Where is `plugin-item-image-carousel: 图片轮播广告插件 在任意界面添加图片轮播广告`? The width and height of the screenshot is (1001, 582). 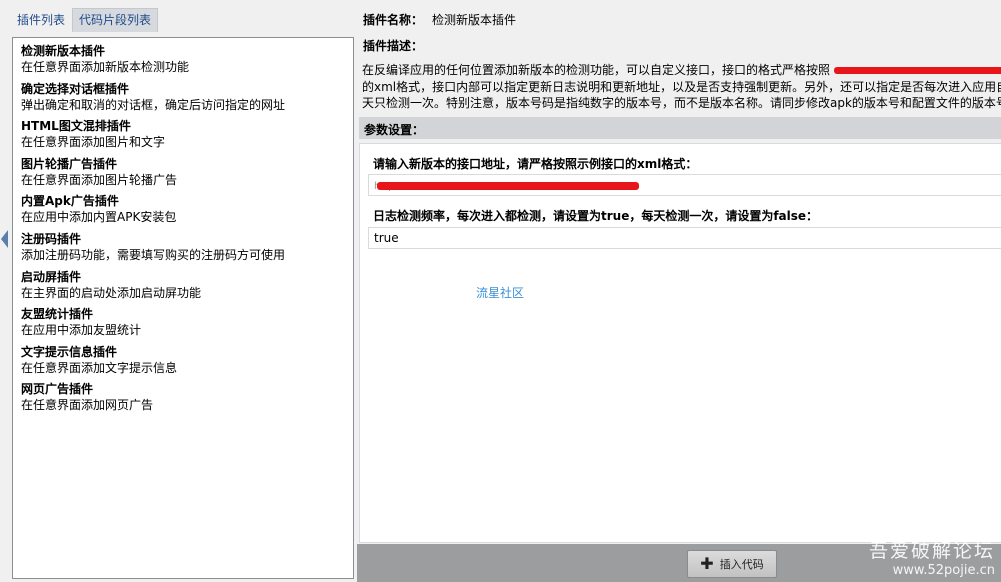
plugin-item-image-carousel: 图片轮播广告插件 在任意界面添加图片轮播广告 is located at coordinates (187, 174).